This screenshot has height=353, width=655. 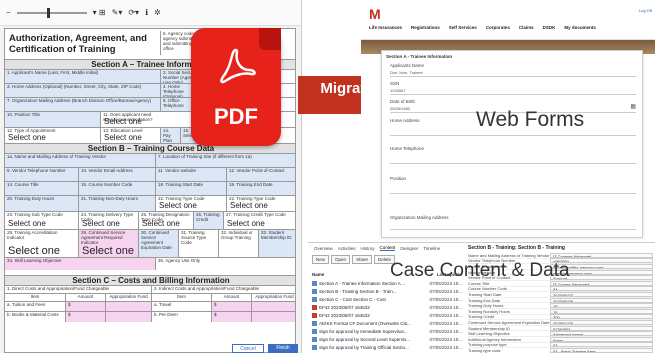 I want to click on training-end-date-field: 19. Training End Date, so click(x=260, y=189).